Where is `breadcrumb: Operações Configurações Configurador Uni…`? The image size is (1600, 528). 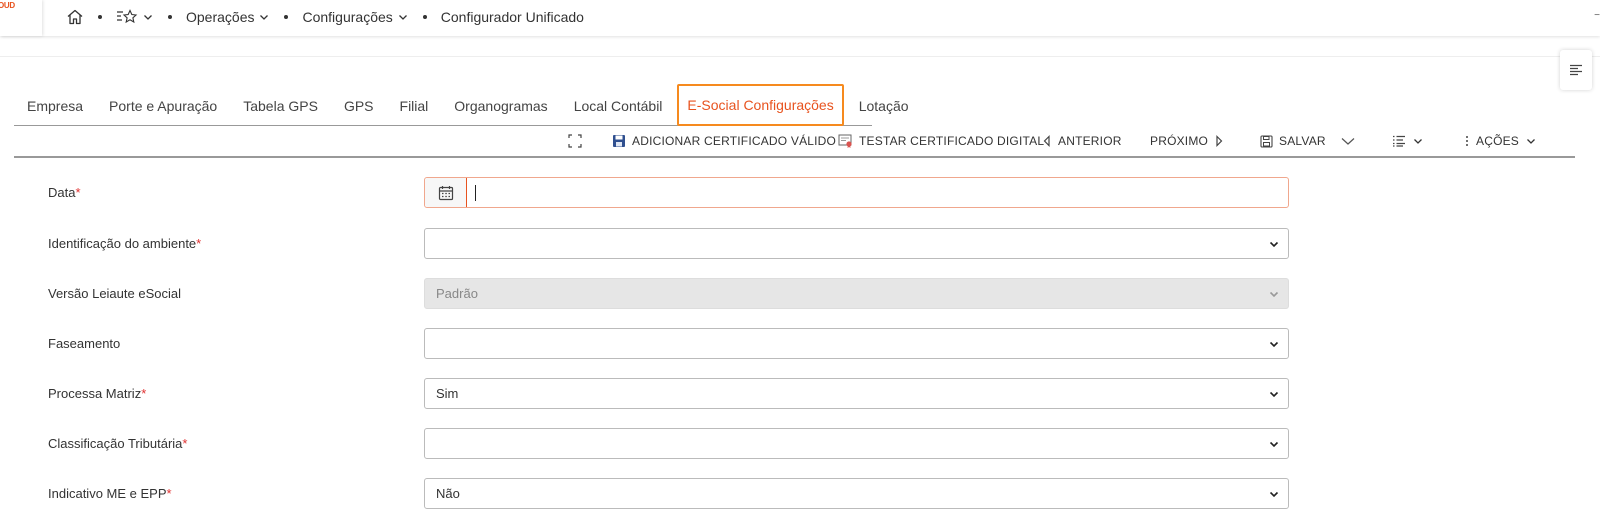
breadcrumb: Operações Configurações Configurador Uni… is located at coordinates (325, 17).